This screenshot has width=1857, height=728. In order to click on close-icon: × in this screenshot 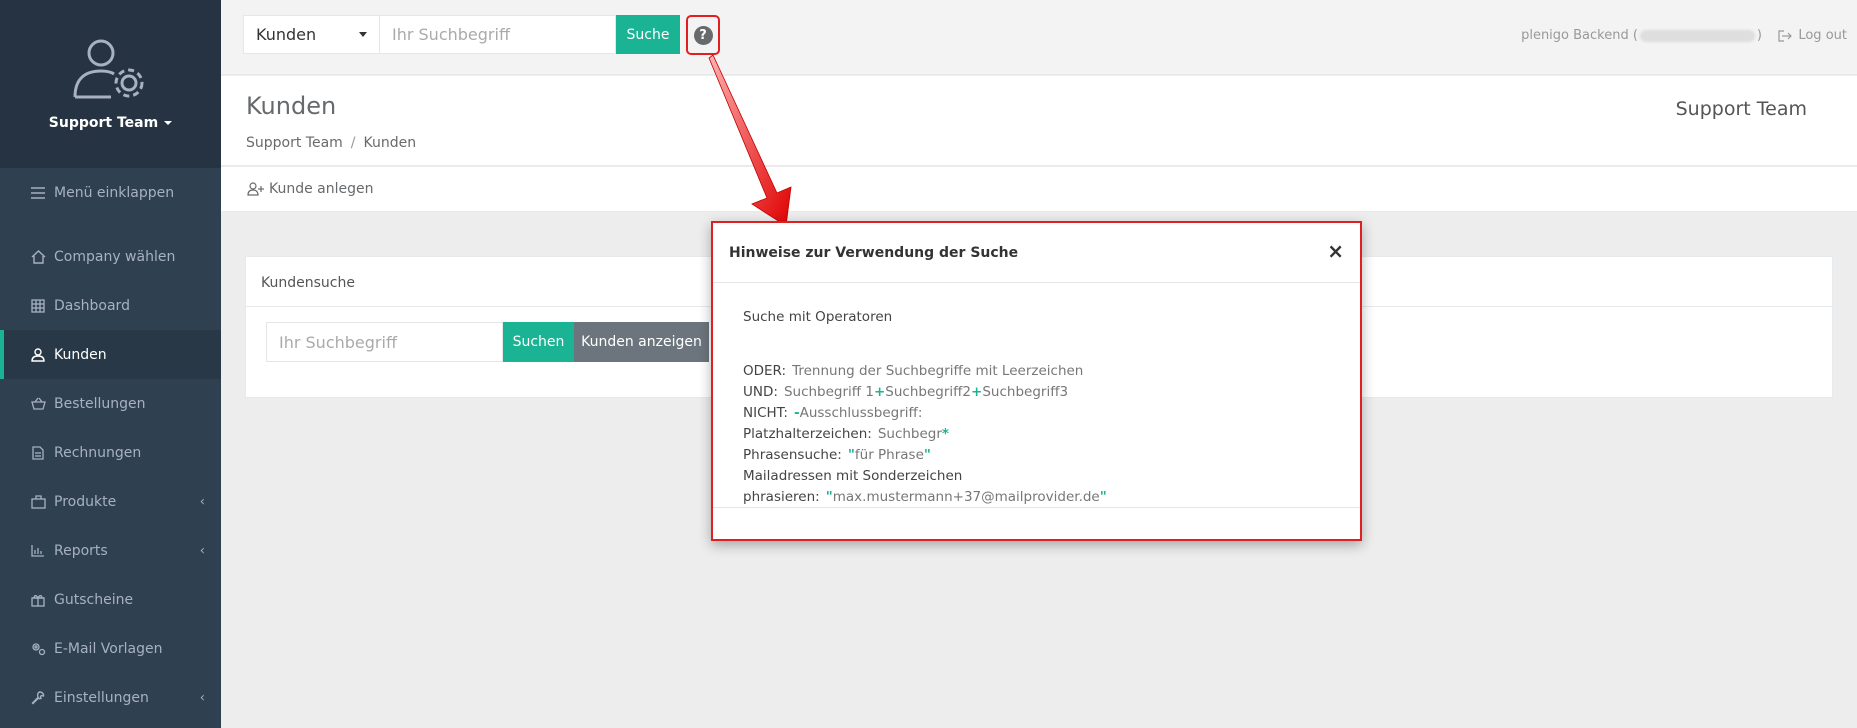, I will do `click(1335, 251)`.